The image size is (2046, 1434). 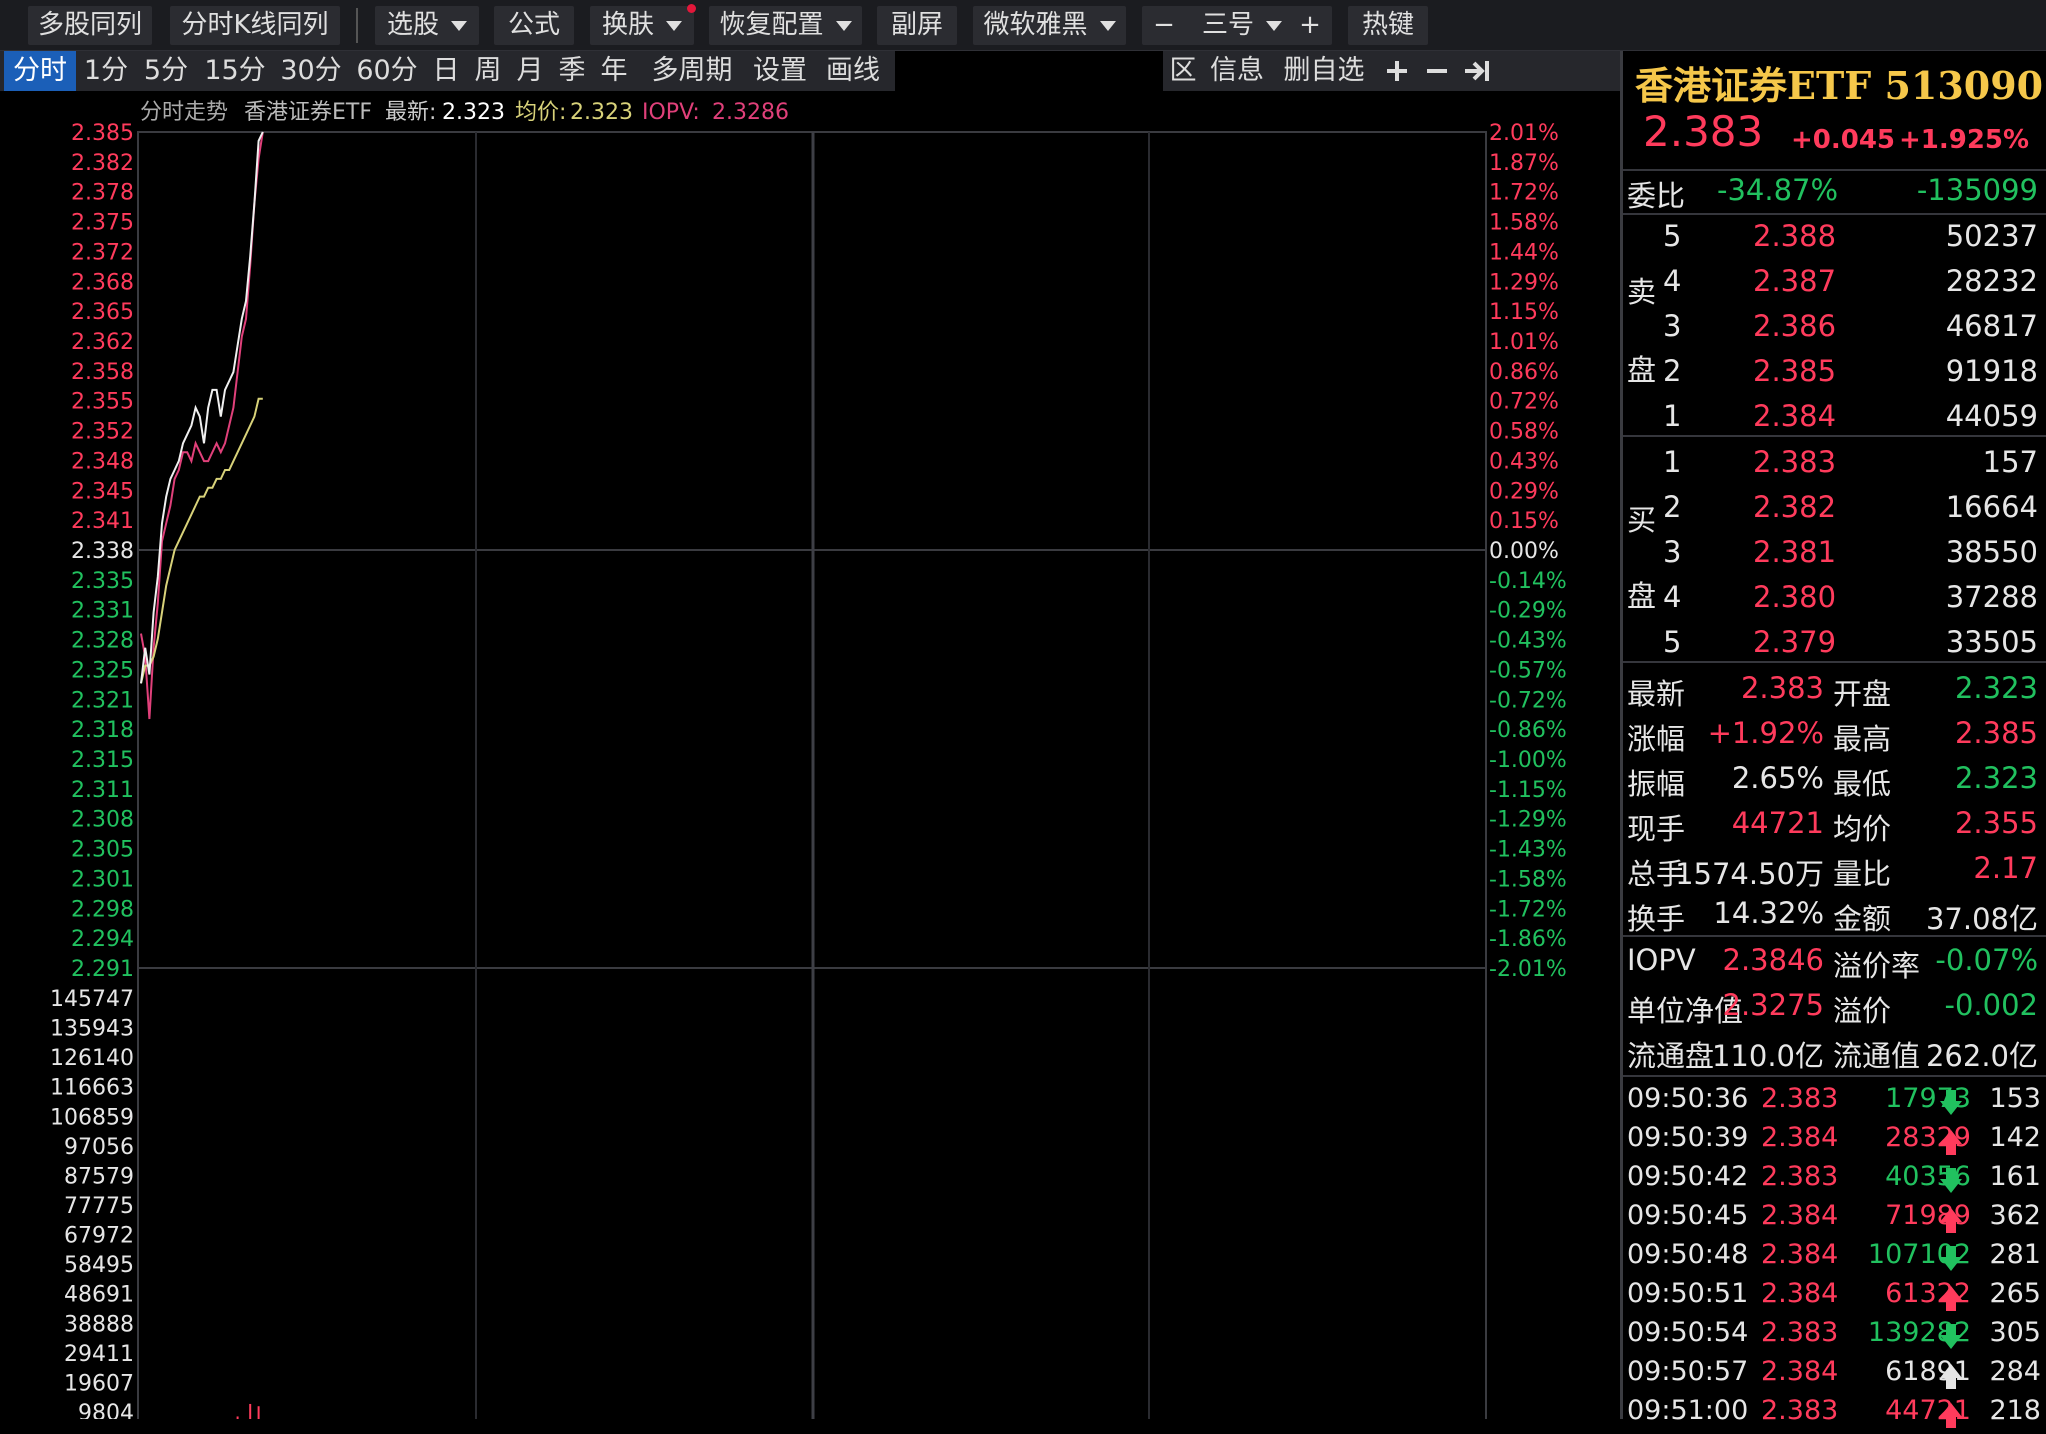 I want to click on tick-time: 09:51:00, so click(x=1688, y=1410).